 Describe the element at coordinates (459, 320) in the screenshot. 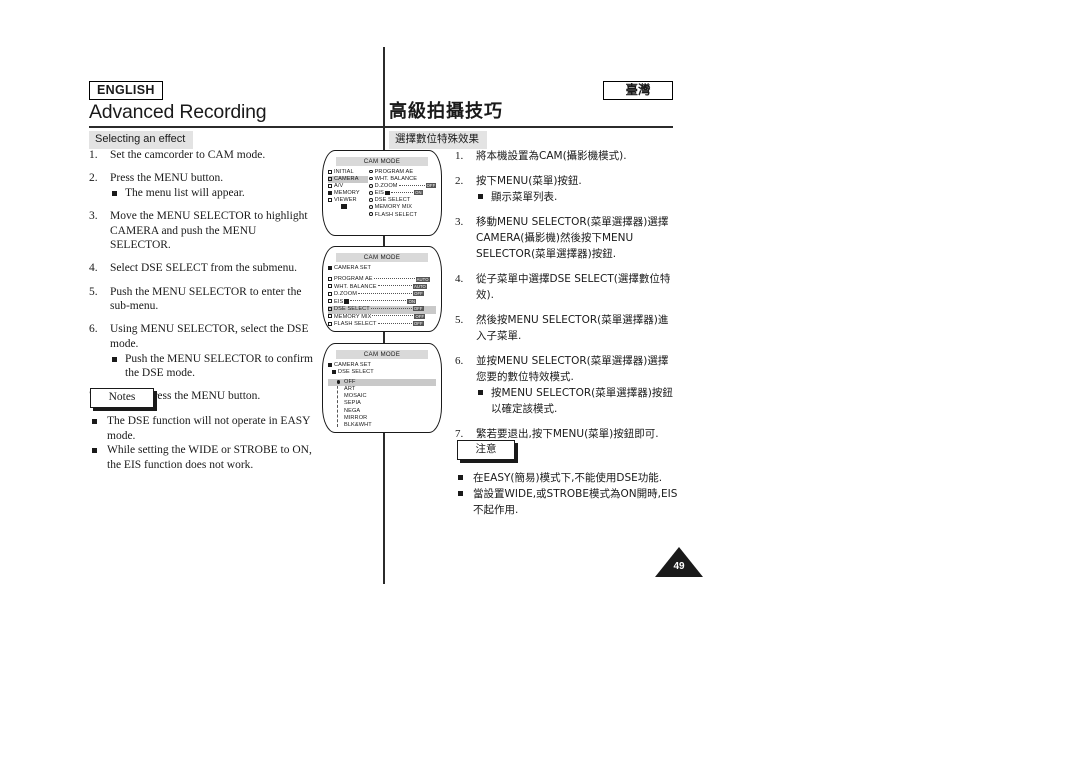

I see `step-number: 5.` at that location.